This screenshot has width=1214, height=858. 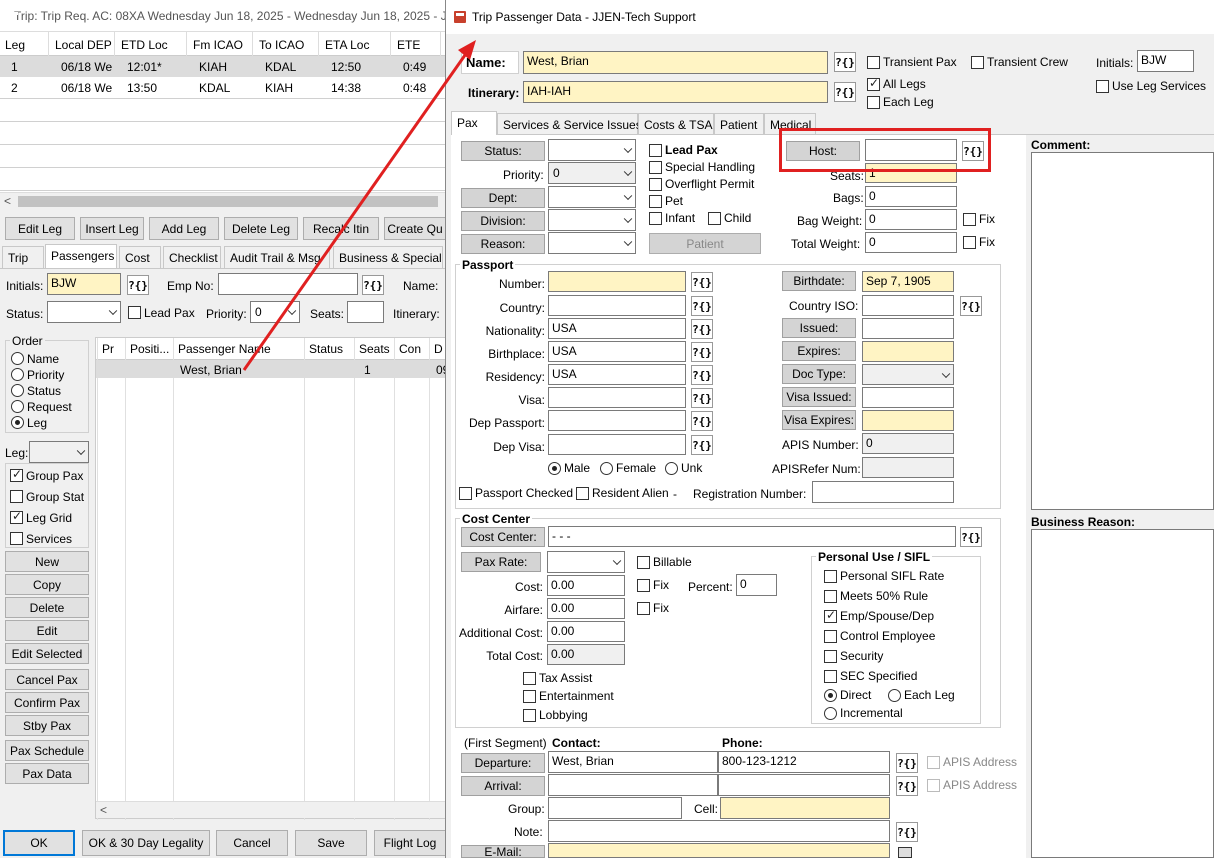 I want to click on leadpax-checkbox, so click(x=134, y=312).